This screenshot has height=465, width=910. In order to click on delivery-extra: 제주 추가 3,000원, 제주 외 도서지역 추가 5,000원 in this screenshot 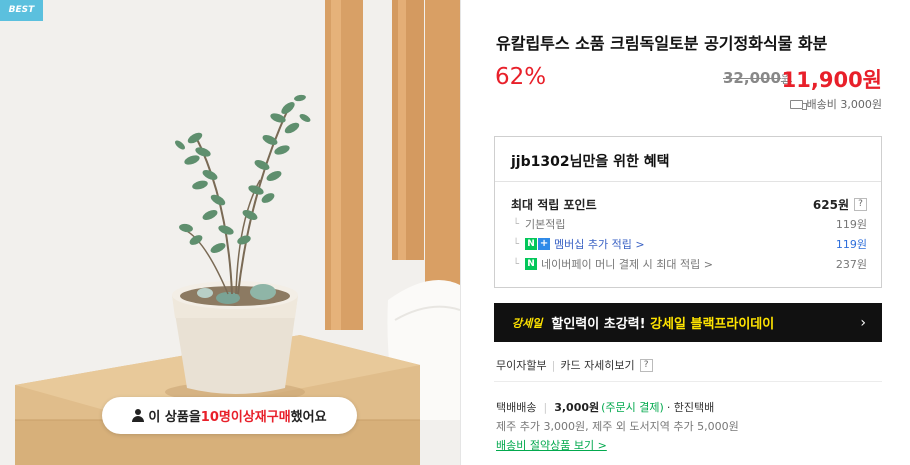, I will do `click(617, 426)`.